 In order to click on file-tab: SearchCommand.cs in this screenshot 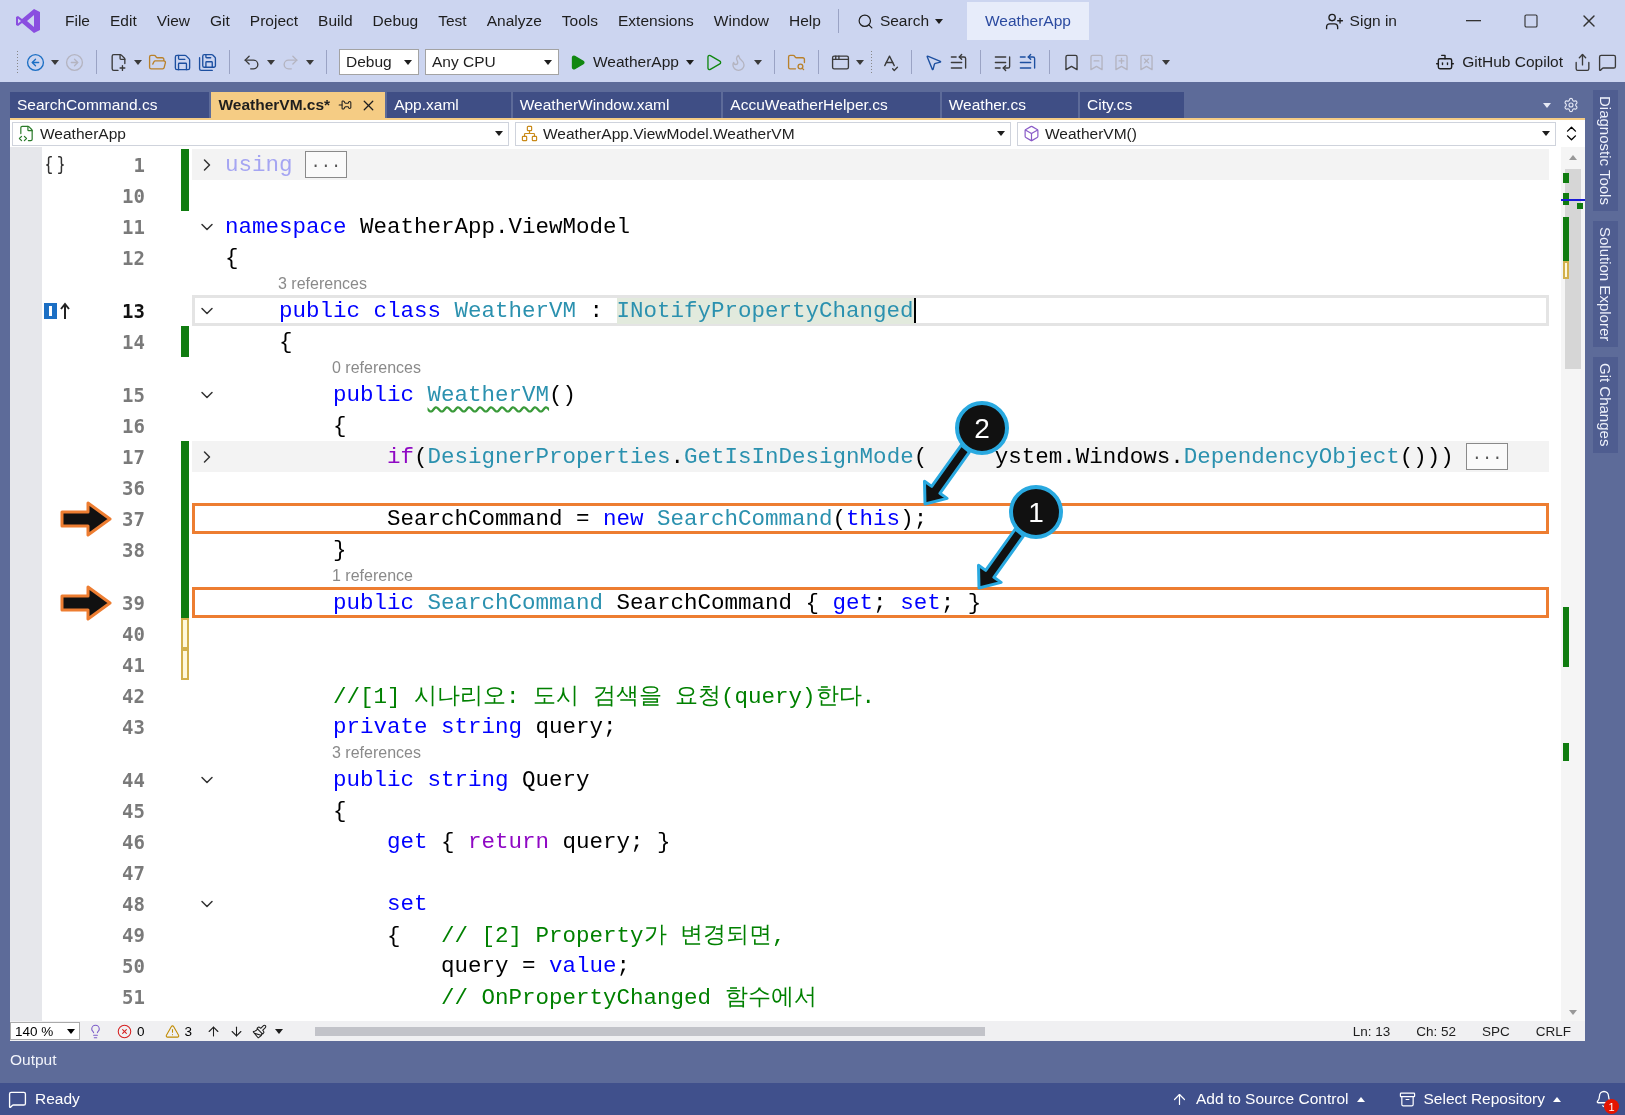, I will do `click(110, 105)`.